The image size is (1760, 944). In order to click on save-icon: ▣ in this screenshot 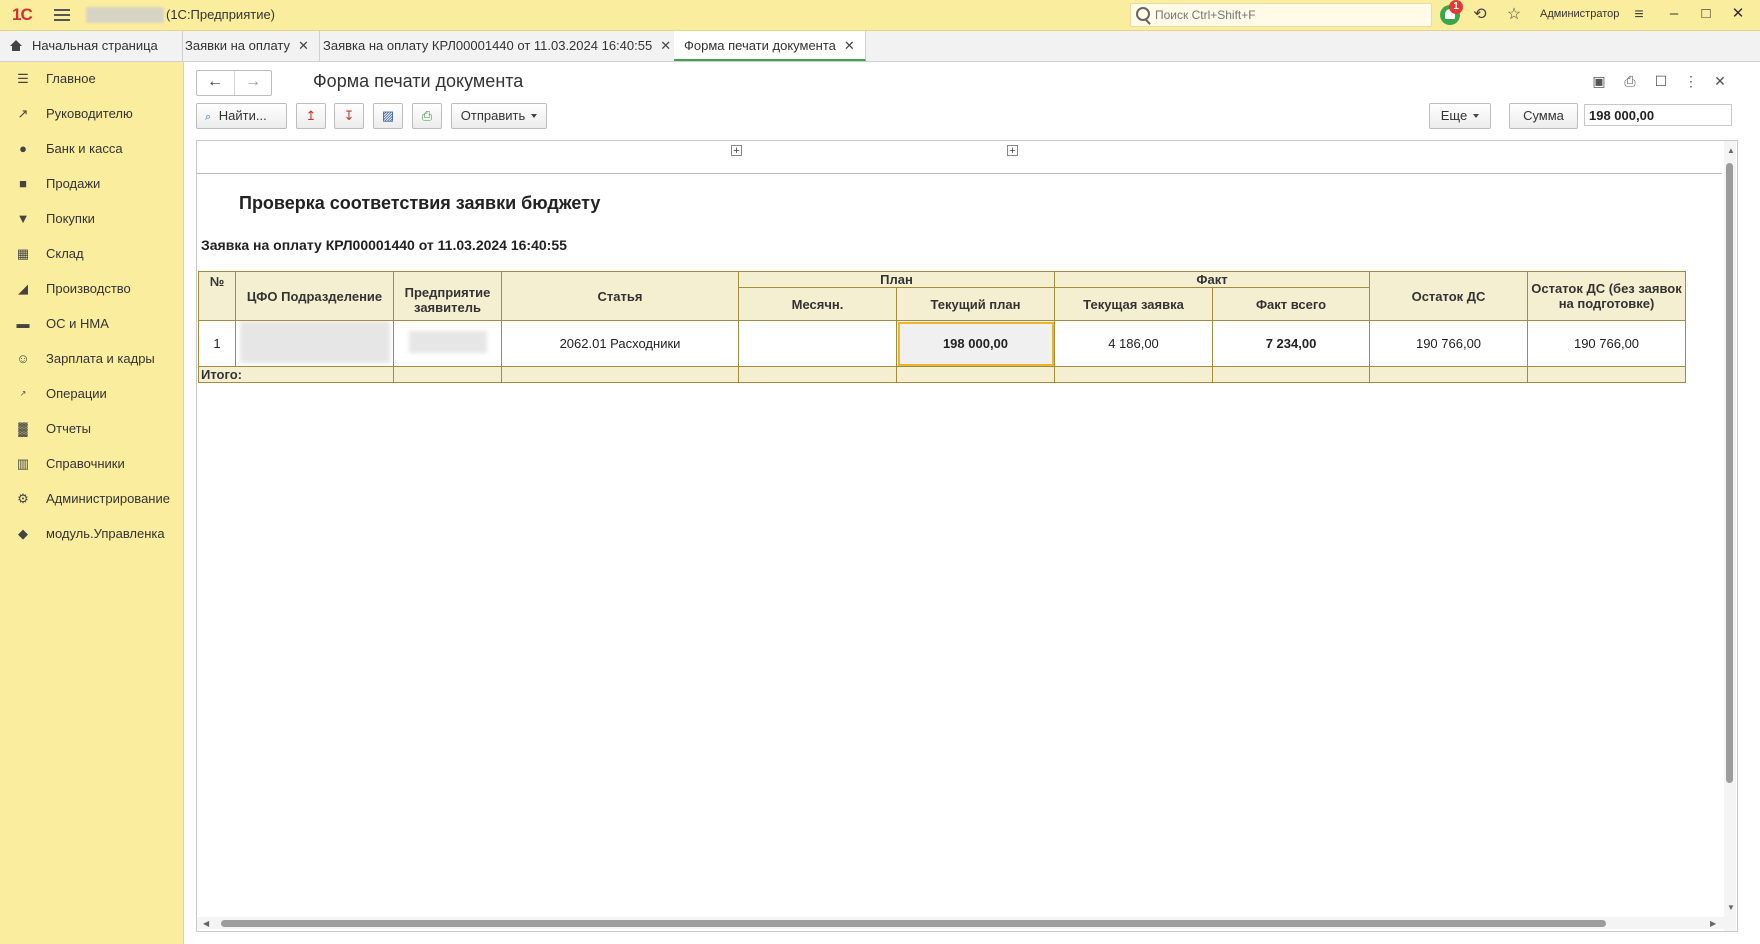, I will do `click(1599, 81)`.